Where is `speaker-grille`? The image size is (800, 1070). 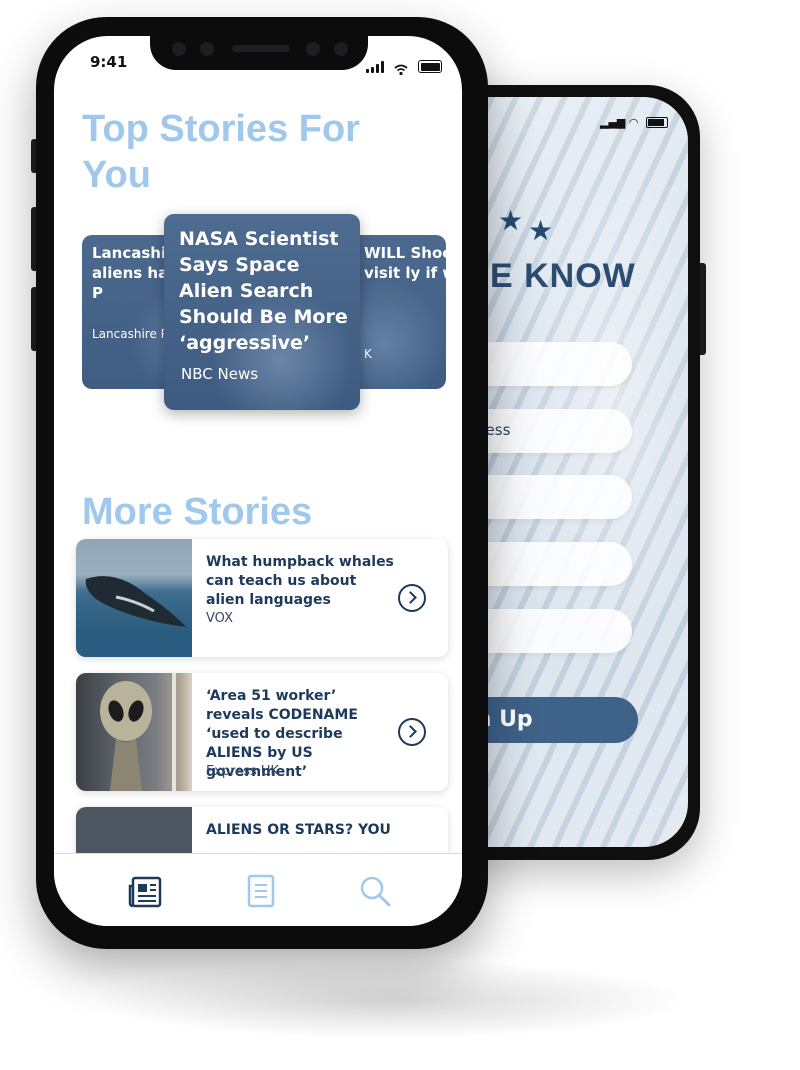
speaker-grille is located at coordinates (261, 48).